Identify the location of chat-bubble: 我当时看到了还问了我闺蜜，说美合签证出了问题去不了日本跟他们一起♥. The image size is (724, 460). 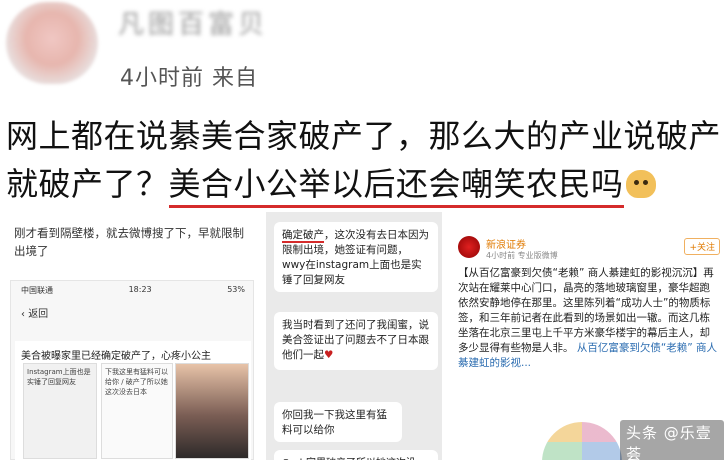
(356, 341).